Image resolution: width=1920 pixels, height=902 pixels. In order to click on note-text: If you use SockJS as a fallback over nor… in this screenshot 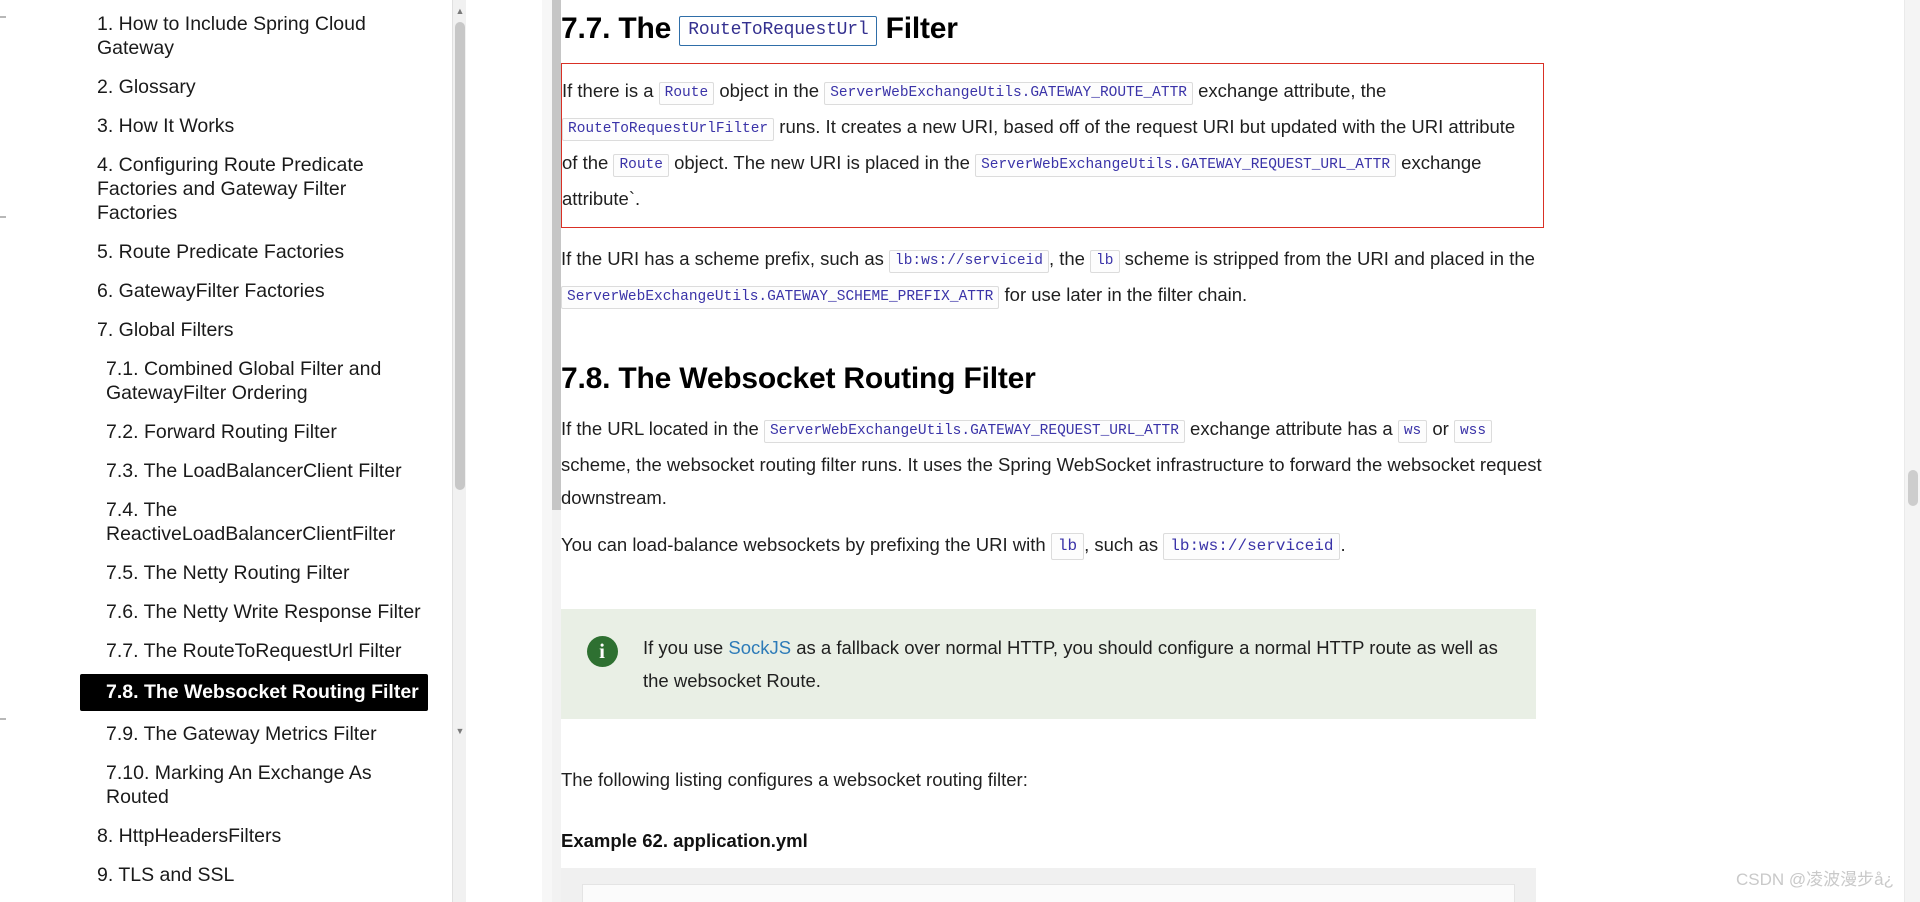, I will do `click(1089, 664)`.